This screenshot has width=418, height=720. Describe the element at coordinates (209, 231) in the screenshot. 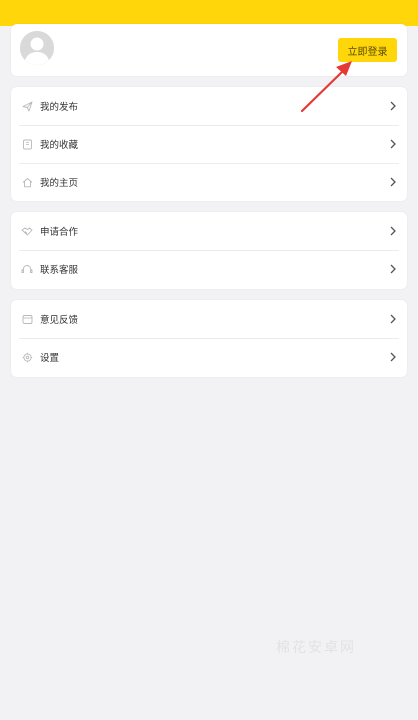

I see `menu-item-apply-cooperation: 申请合作` at that location.